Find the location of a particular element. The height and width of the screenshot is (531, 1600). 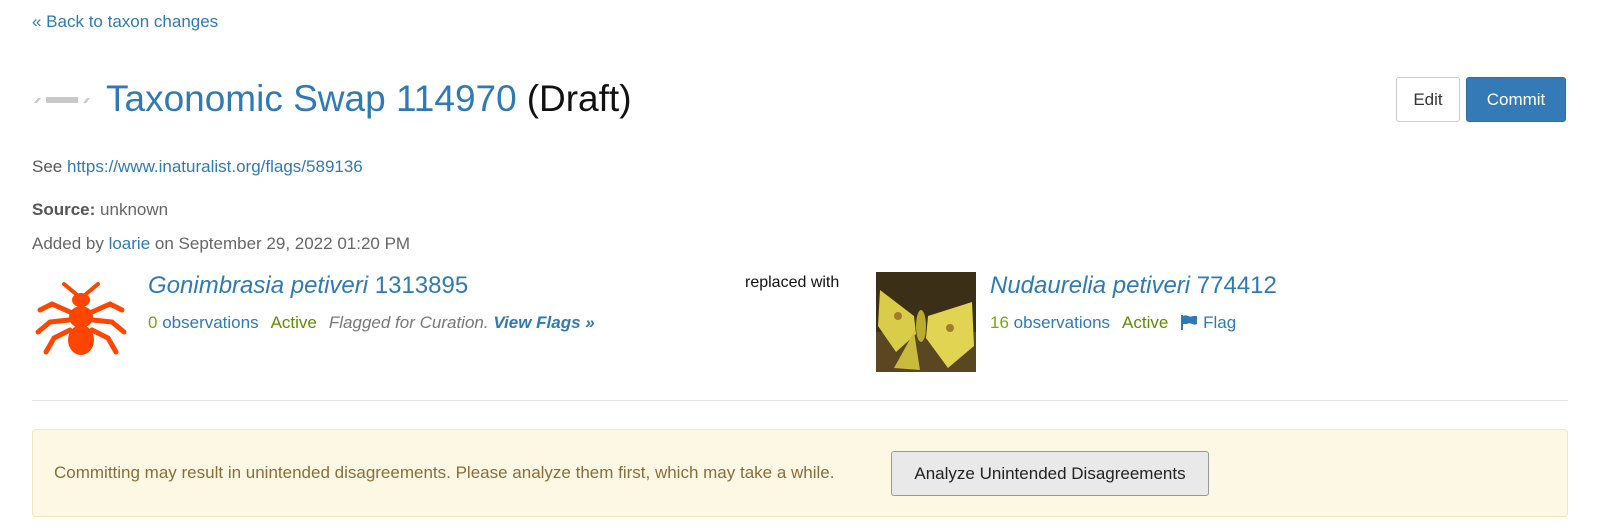

added-user-link: loarie is located at coordinates (130, 243).